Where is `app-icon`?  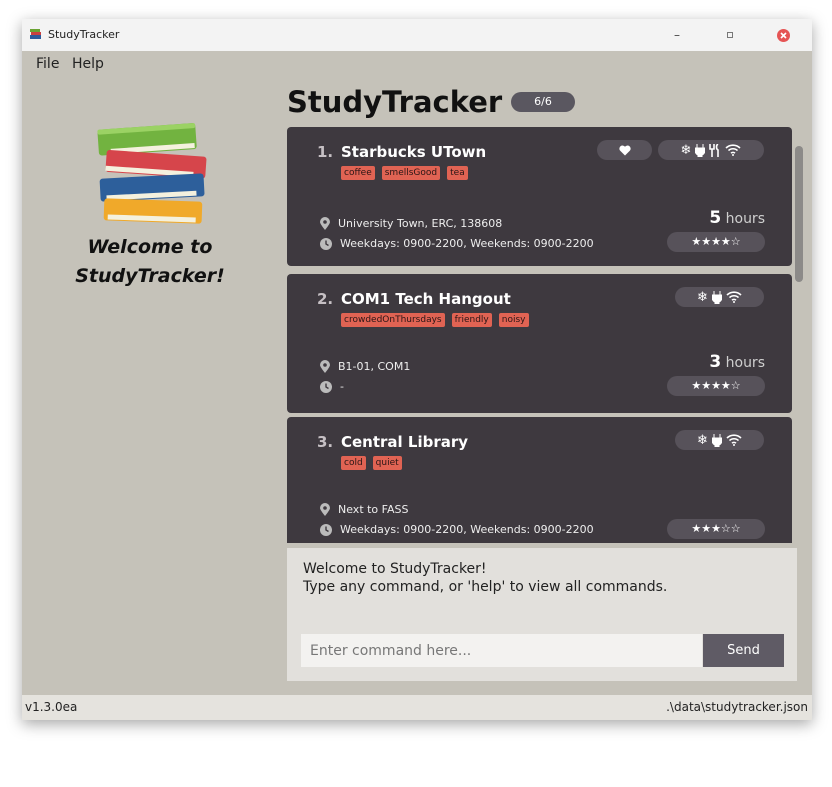
app-icon is located at coordinates (35, 34).